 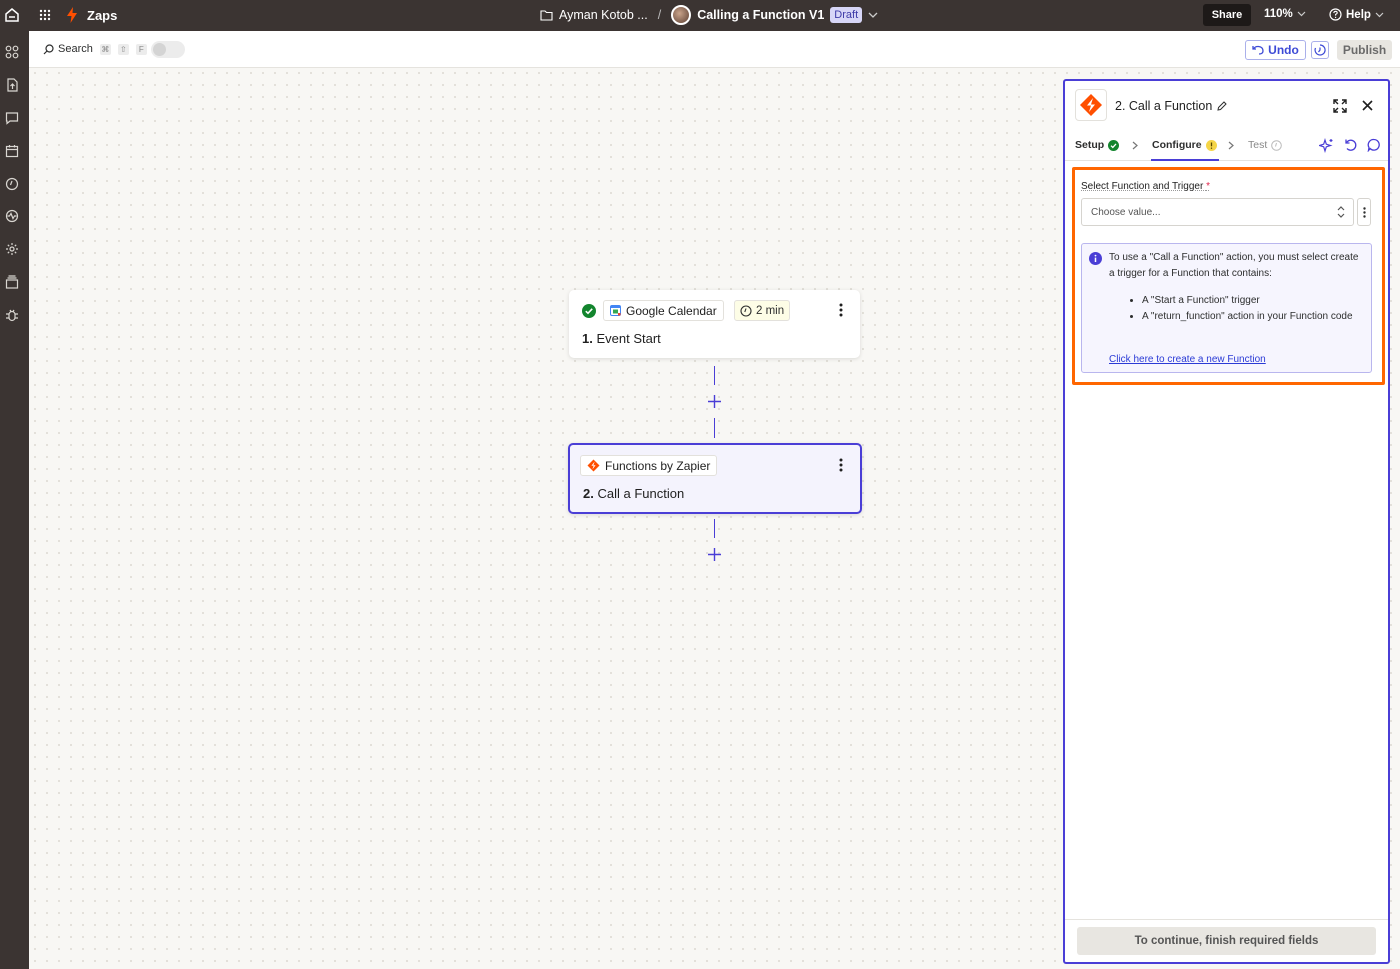 I want to click on tab-configure: Configure, so click(x=1184, y=145).